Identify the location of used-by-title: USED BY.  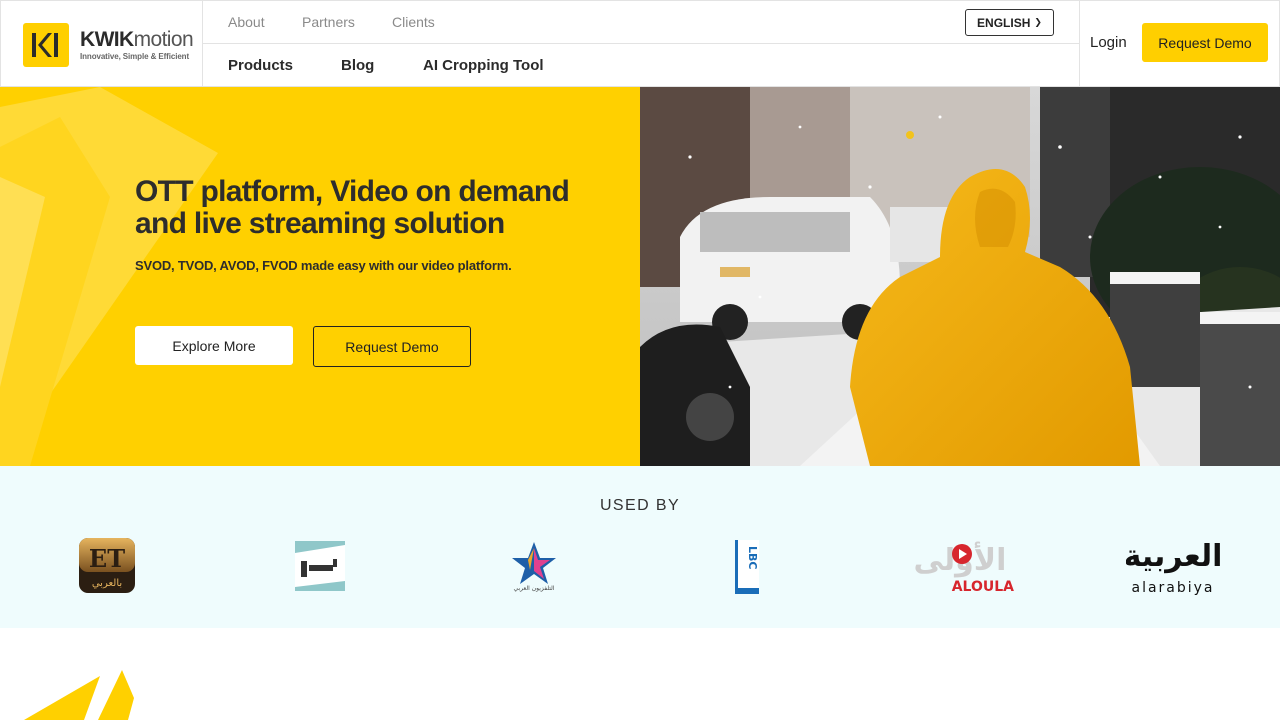
(640, 505).